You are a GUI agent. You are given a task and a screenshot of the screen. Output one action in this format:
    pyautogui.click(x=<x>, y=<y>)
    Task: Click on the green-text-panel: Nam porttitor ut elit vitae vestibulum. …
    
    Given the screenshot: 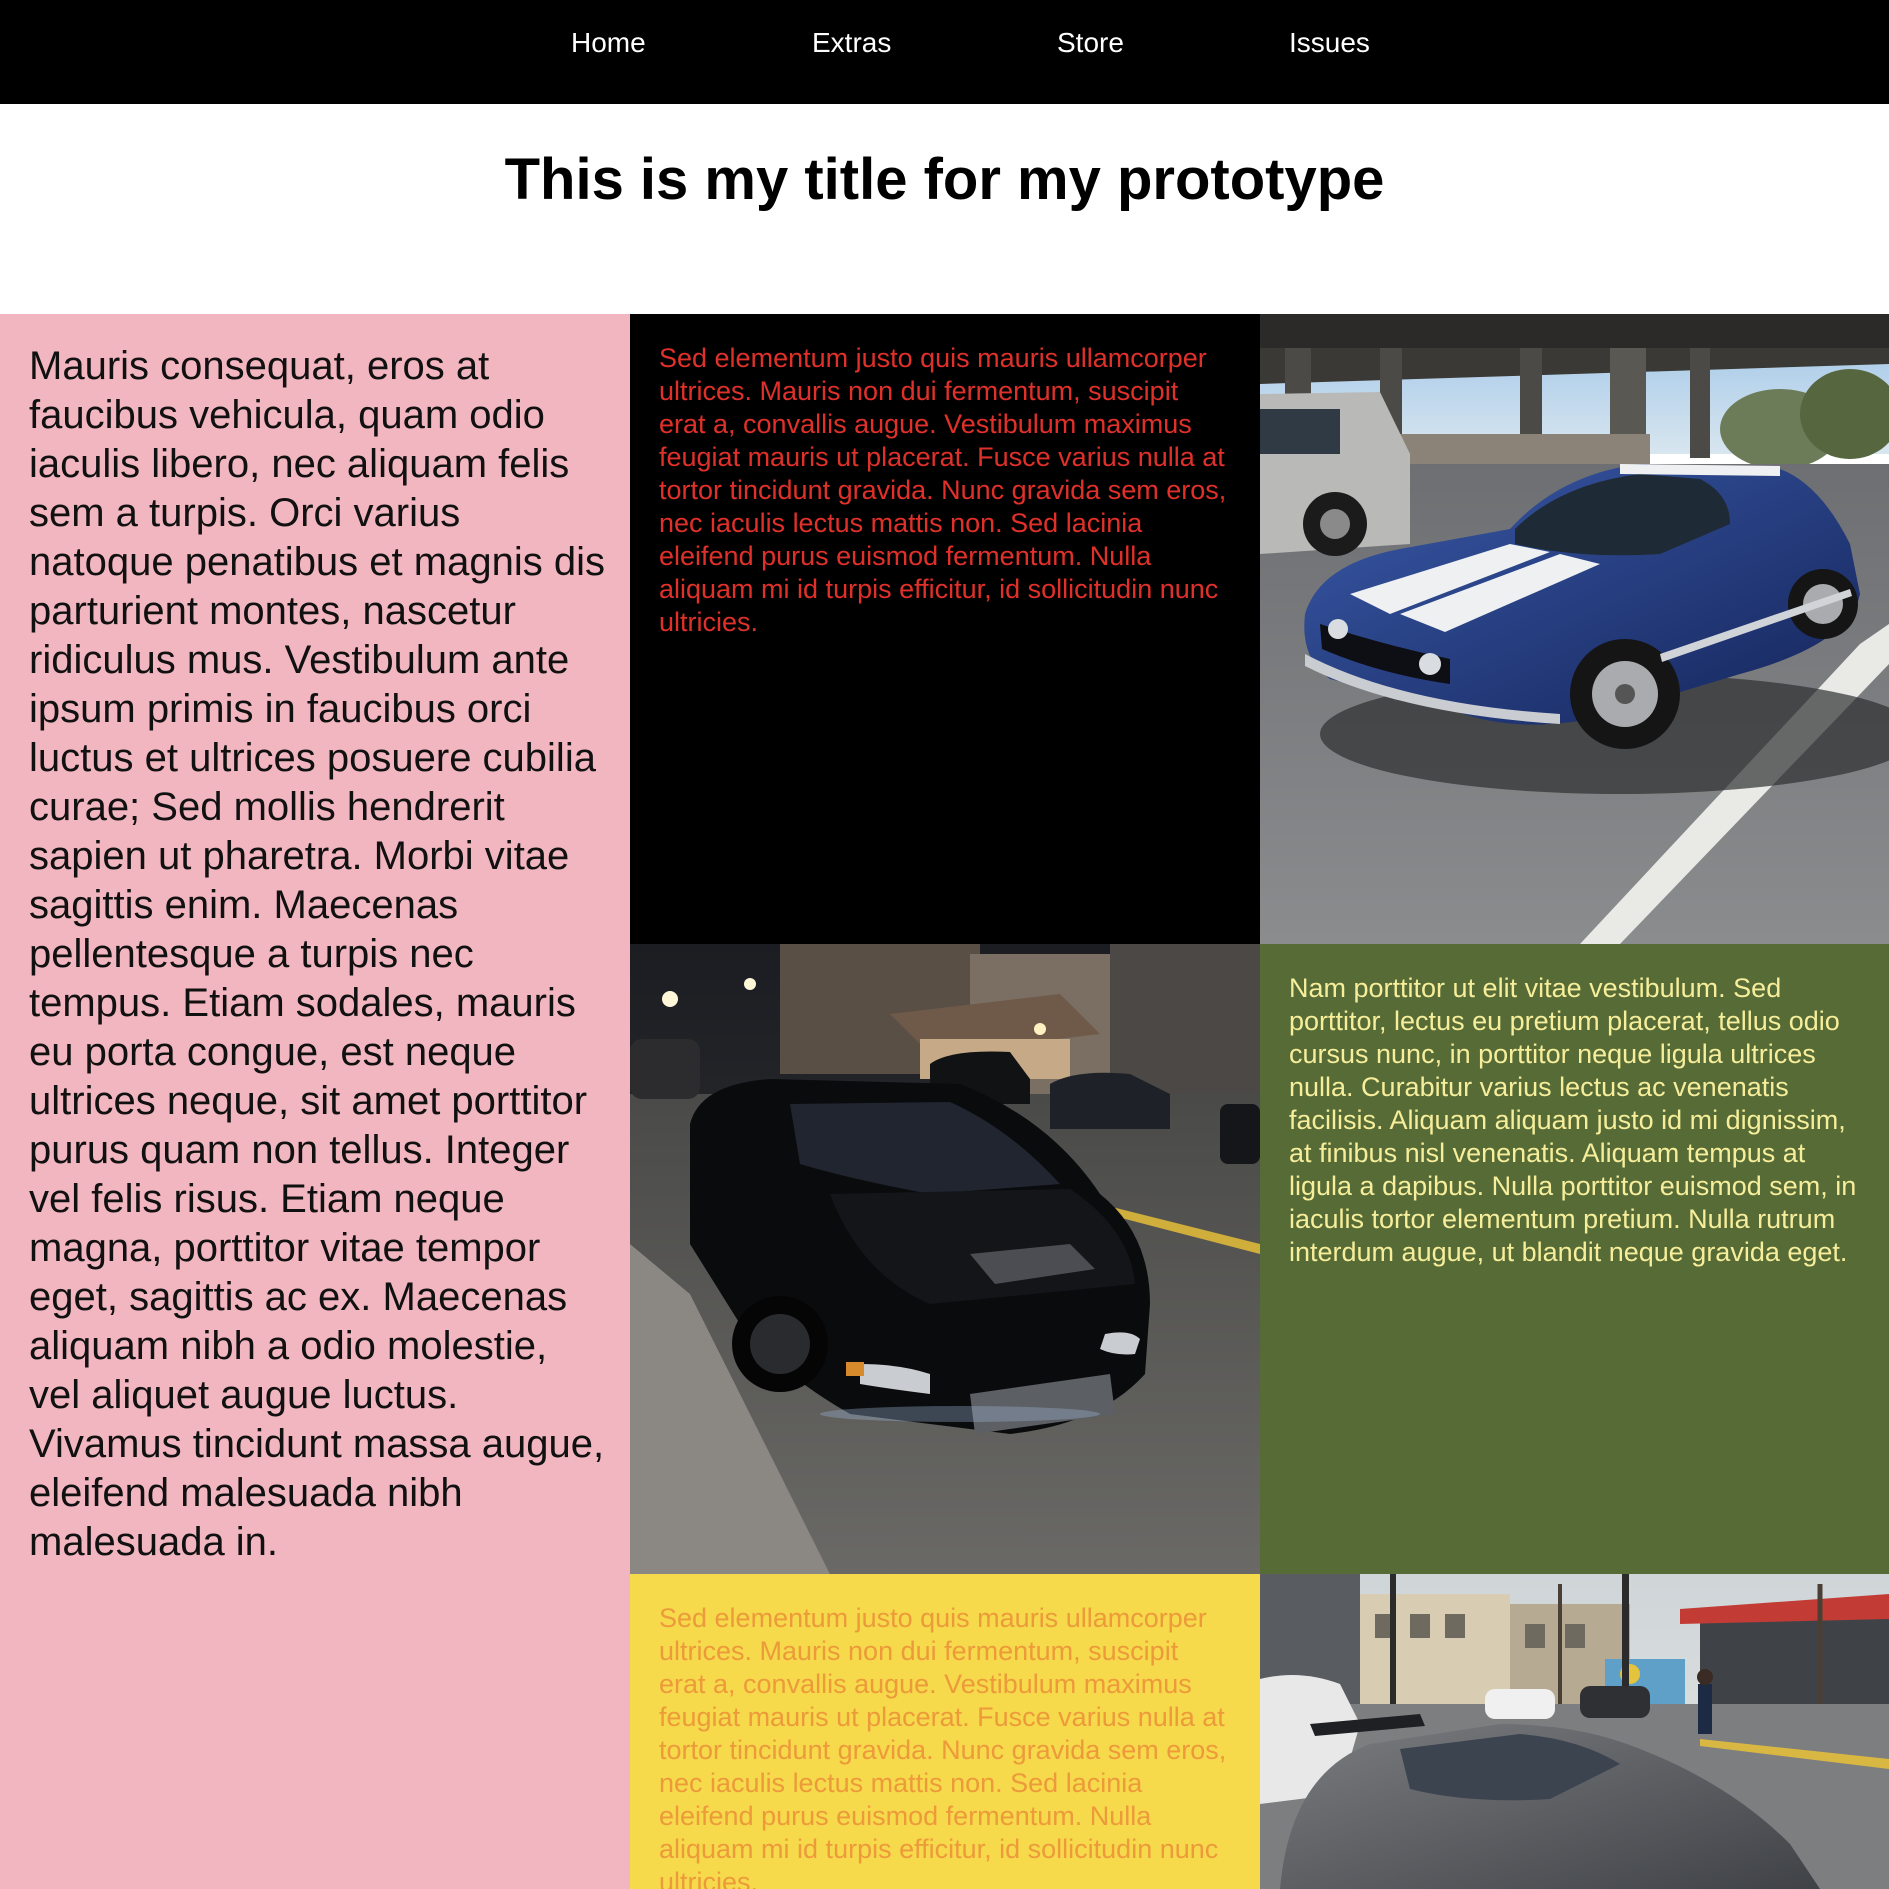 What is the action you would take?
    pyautogui.click(x=1574, y=1259)
    